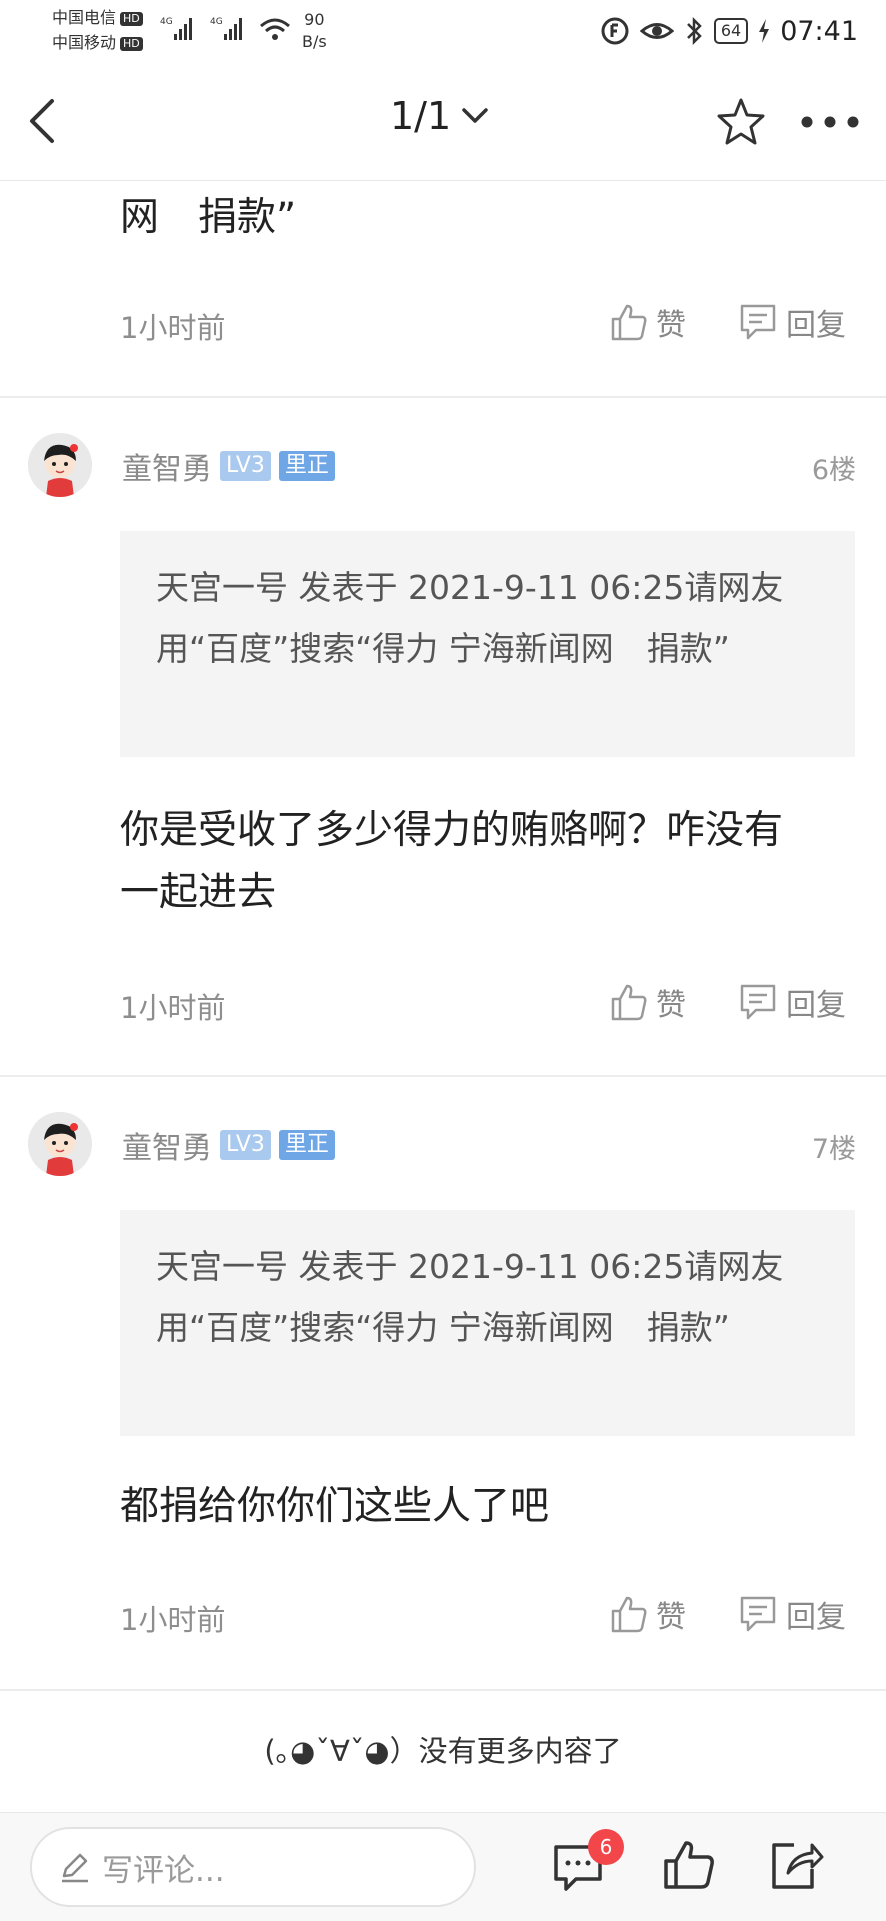 This screenshot has height=1921, width=886. Describe the element at coordinates (796, 1865) in the screenshot. I see `share-icon` at that location.